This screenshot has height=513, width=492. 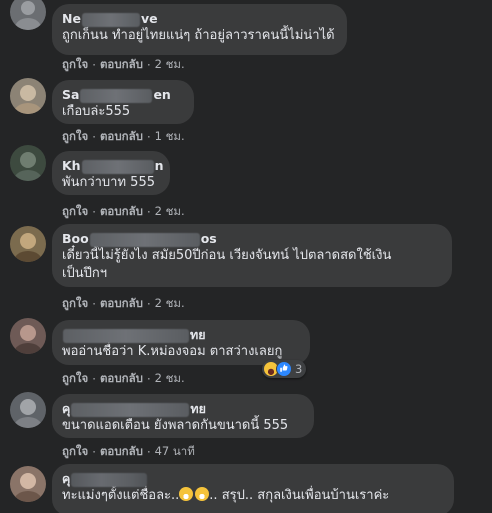 What do you see at coordinates (149, 18) in the screenshot?
I see `author-name-end: ve` at bounding box center [149, 18].